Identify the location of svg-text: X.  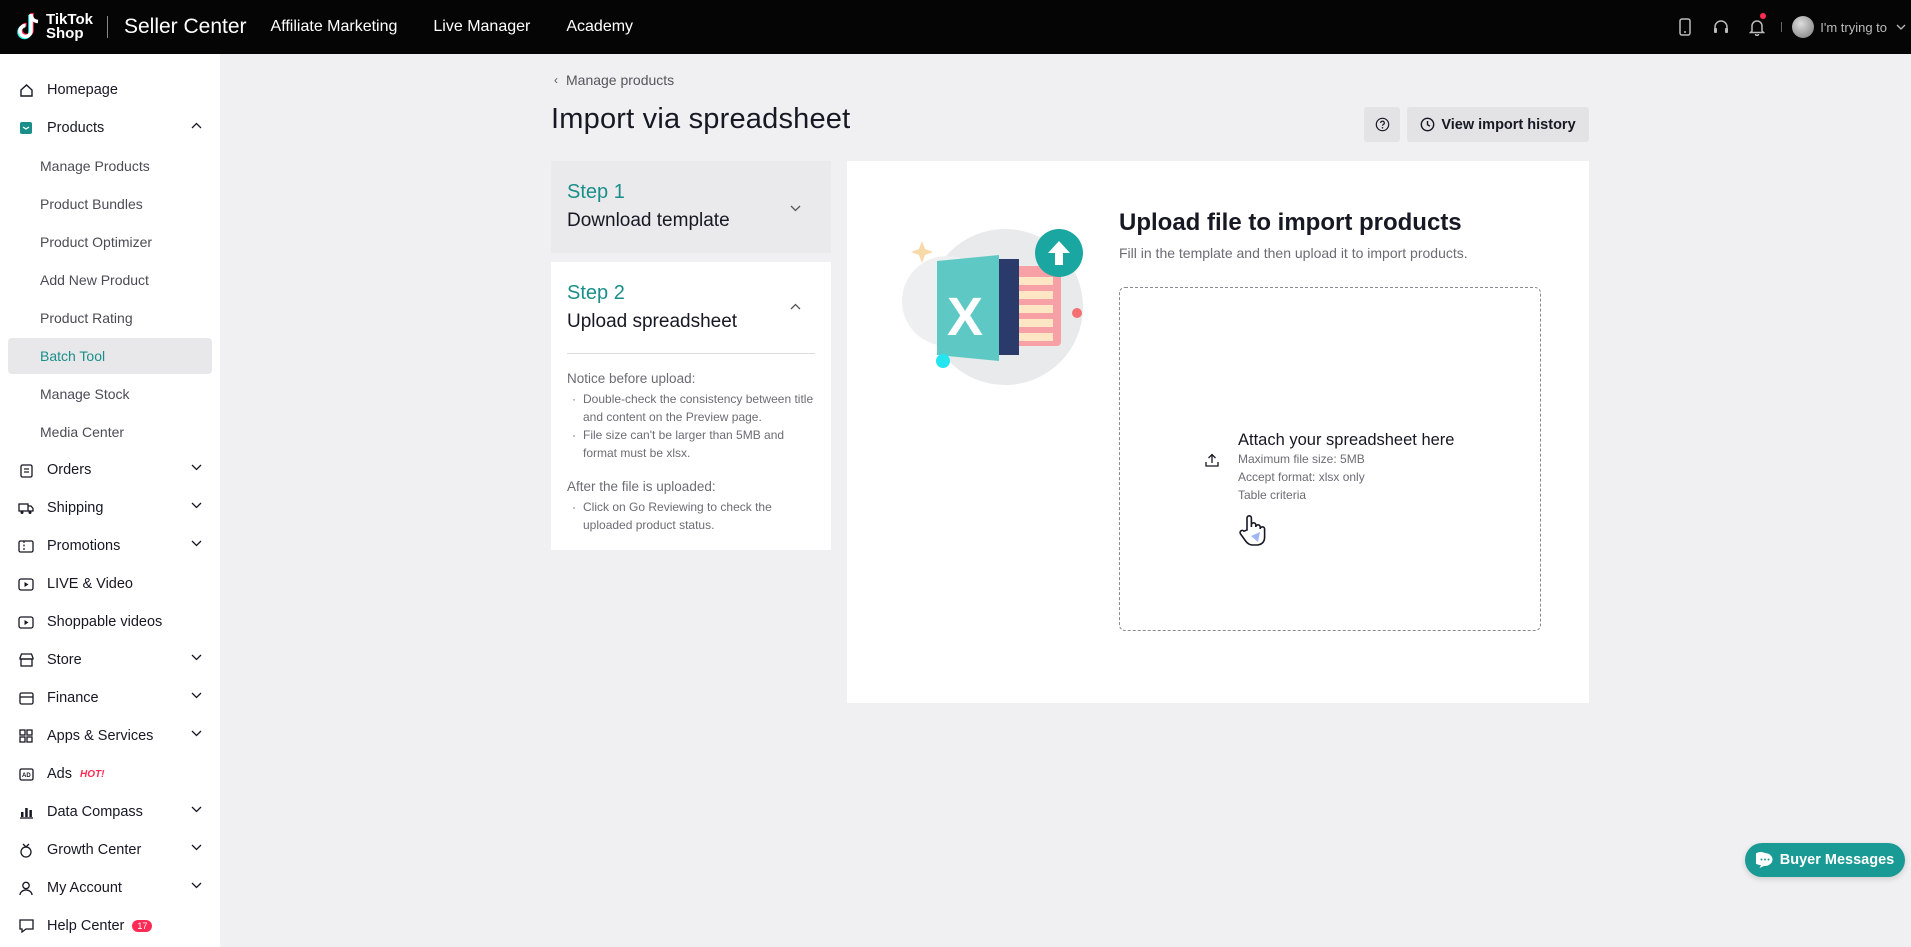
(965, 317).